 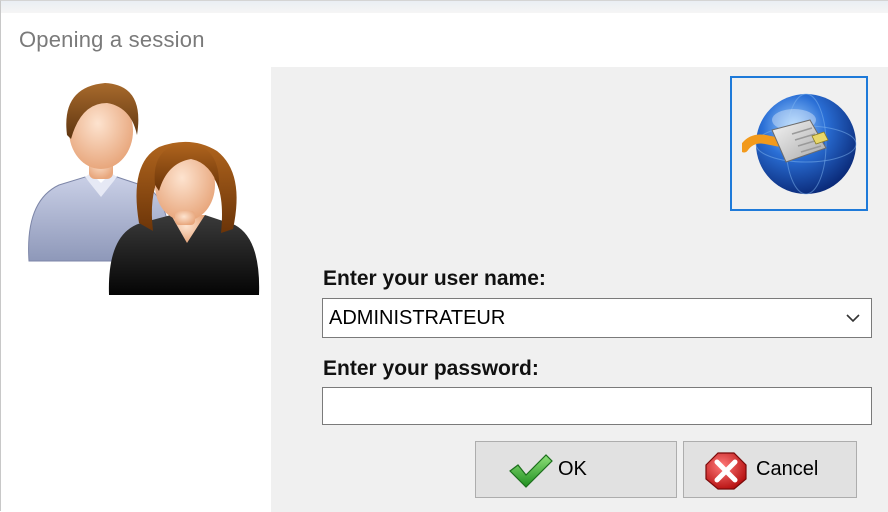 What do you see at coordinates (597, 406) in the screenshot?
I see `password-field` at bounding box center [597, 406].